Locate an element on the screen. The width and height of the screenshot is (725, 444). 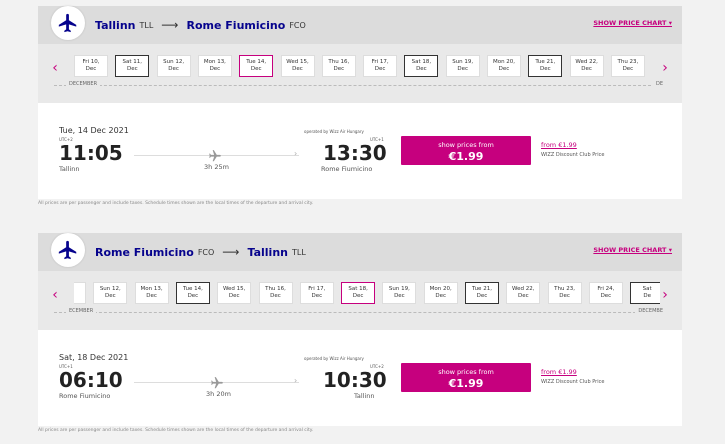
origin-city: Rome Fiumicino is located at coordinates (144, 252).